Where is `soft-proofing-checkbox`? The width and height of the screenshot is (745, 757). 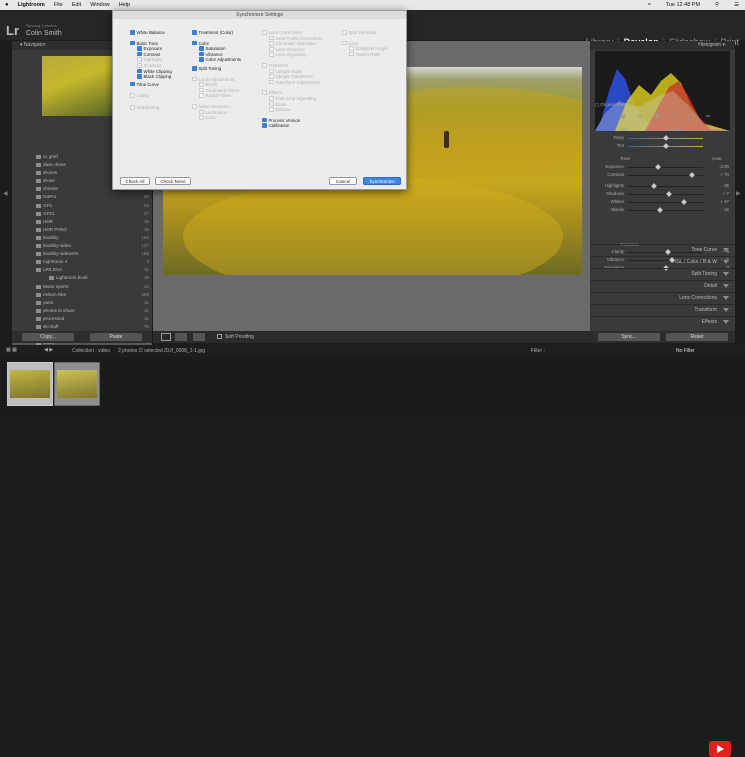
soft-proofing-checkbox is located at coordinates (219, 336).